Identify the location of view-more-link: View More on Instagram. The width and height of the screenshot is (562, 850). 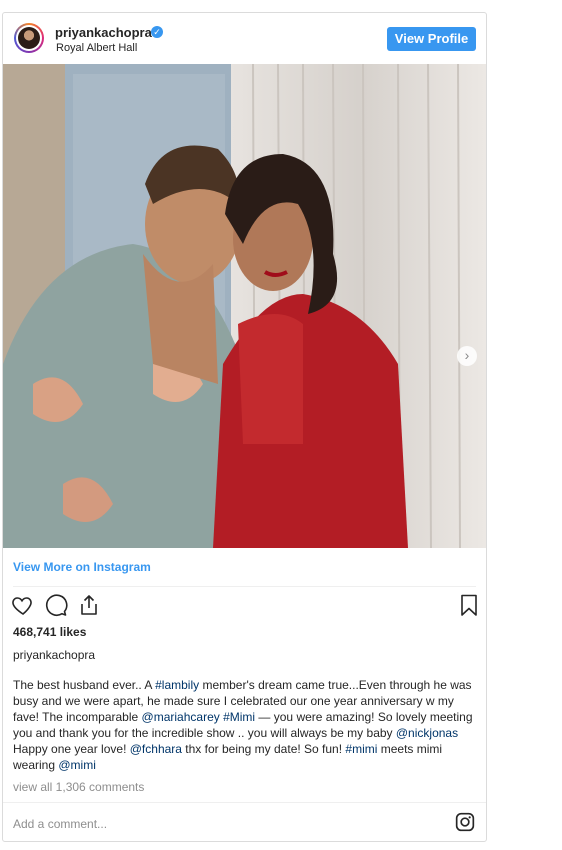
(82, 567).